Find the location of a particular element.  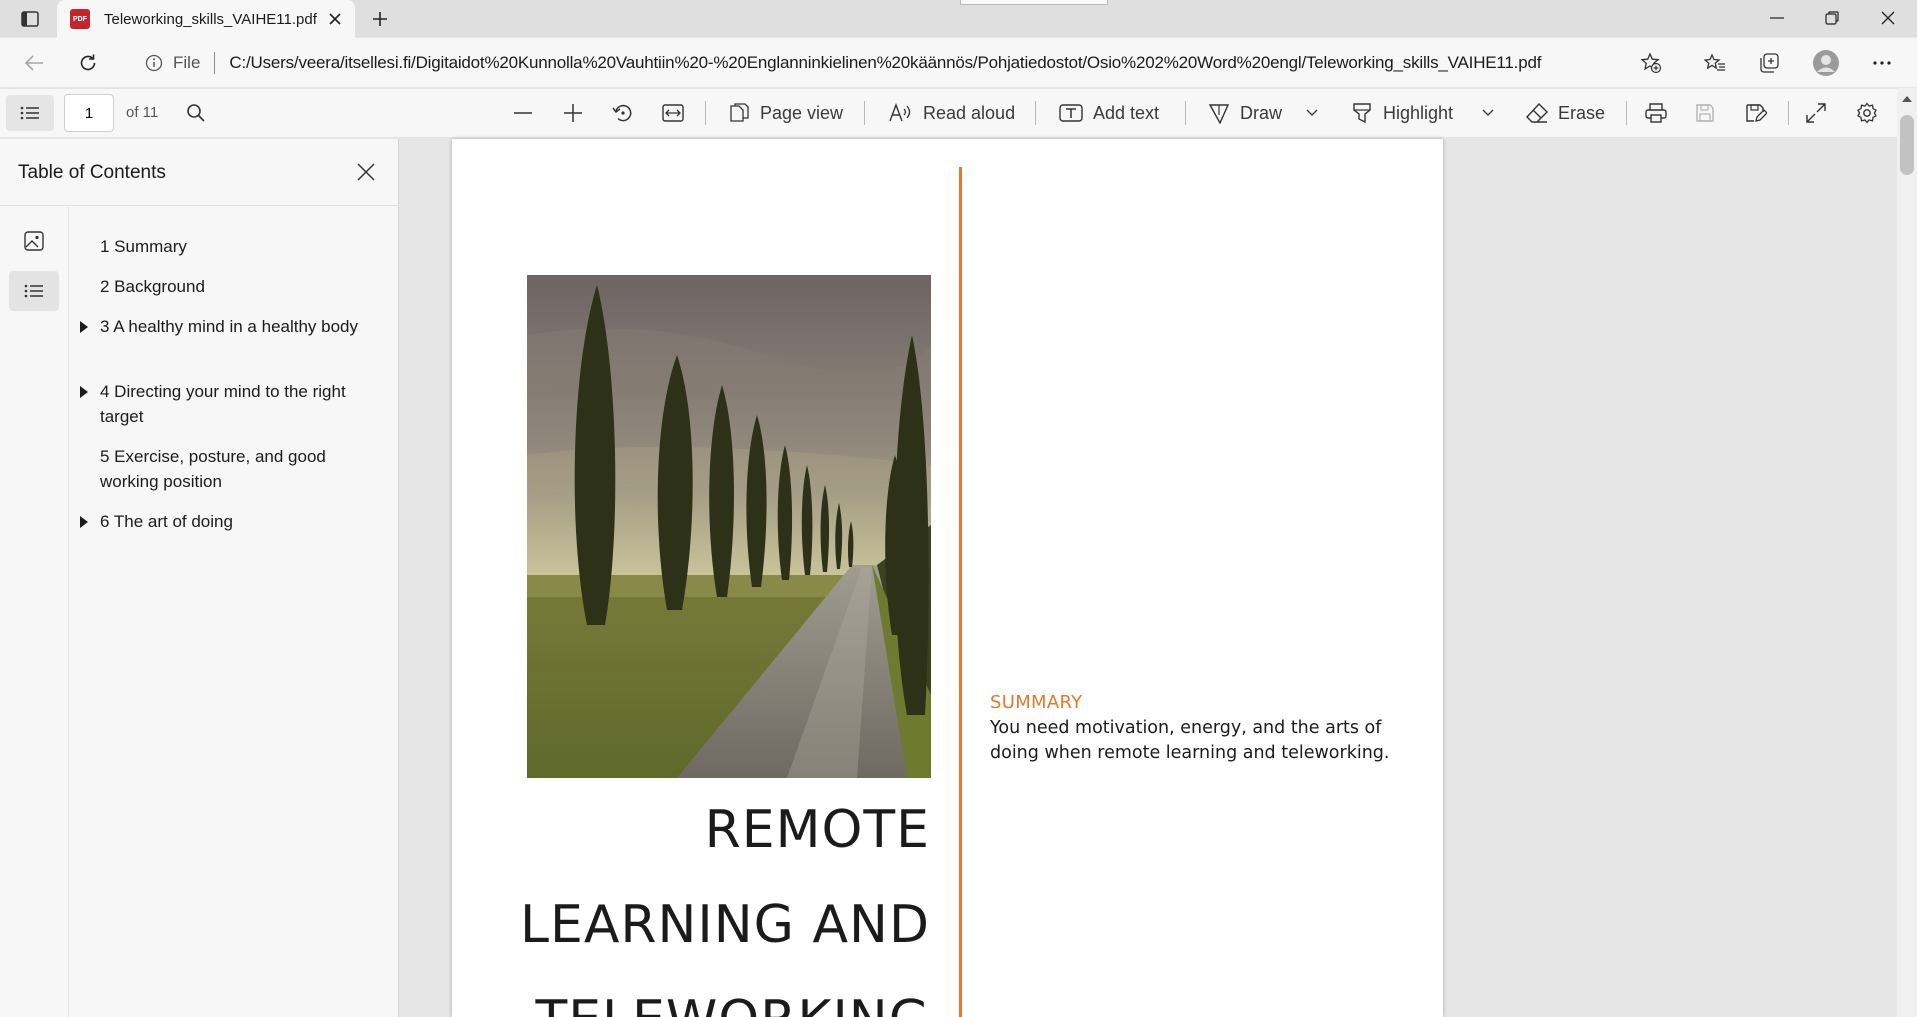

toc-item-label: 6 The art of doing is located at coordinates (166, 521).